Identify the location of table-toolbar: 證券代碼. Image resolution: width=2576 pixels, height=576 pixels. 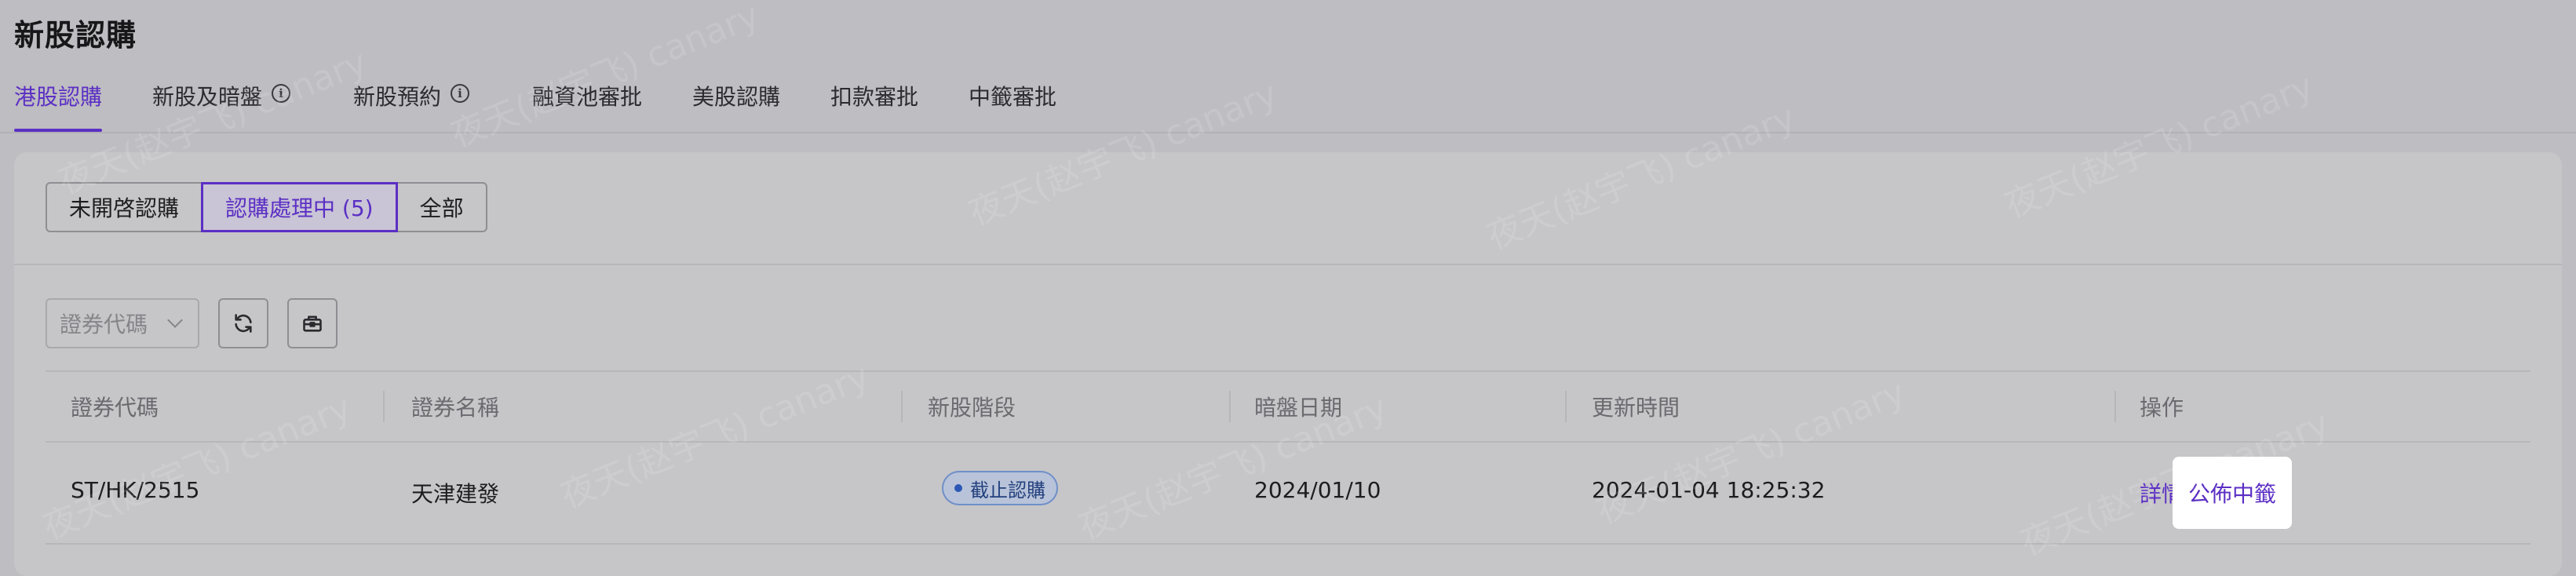
(192, 323).